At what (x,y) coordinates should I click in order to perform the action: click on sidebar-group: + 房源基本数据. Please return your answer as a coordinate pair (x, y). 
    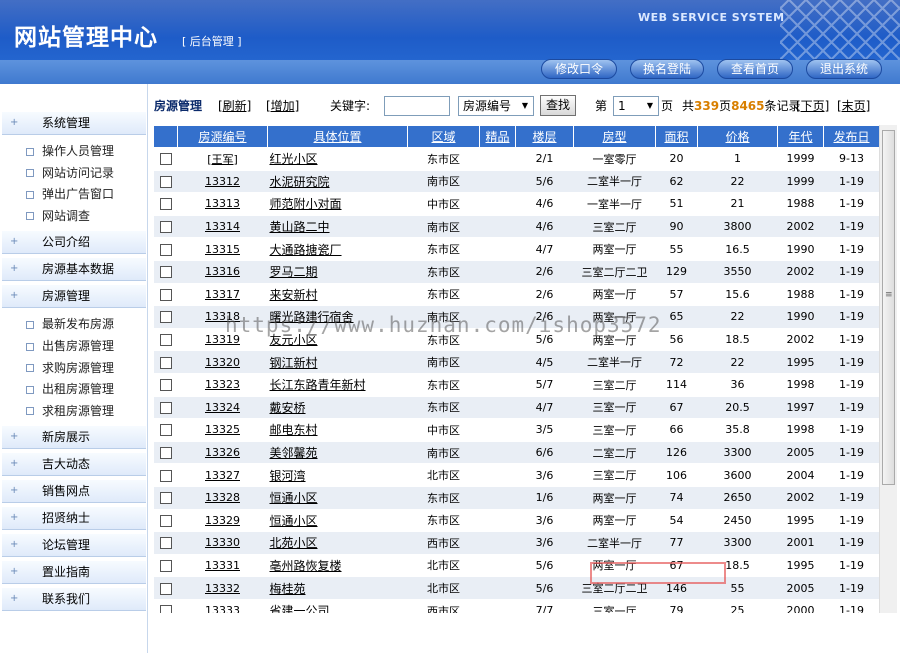
    Looking at the image, I should click on (74, 270).